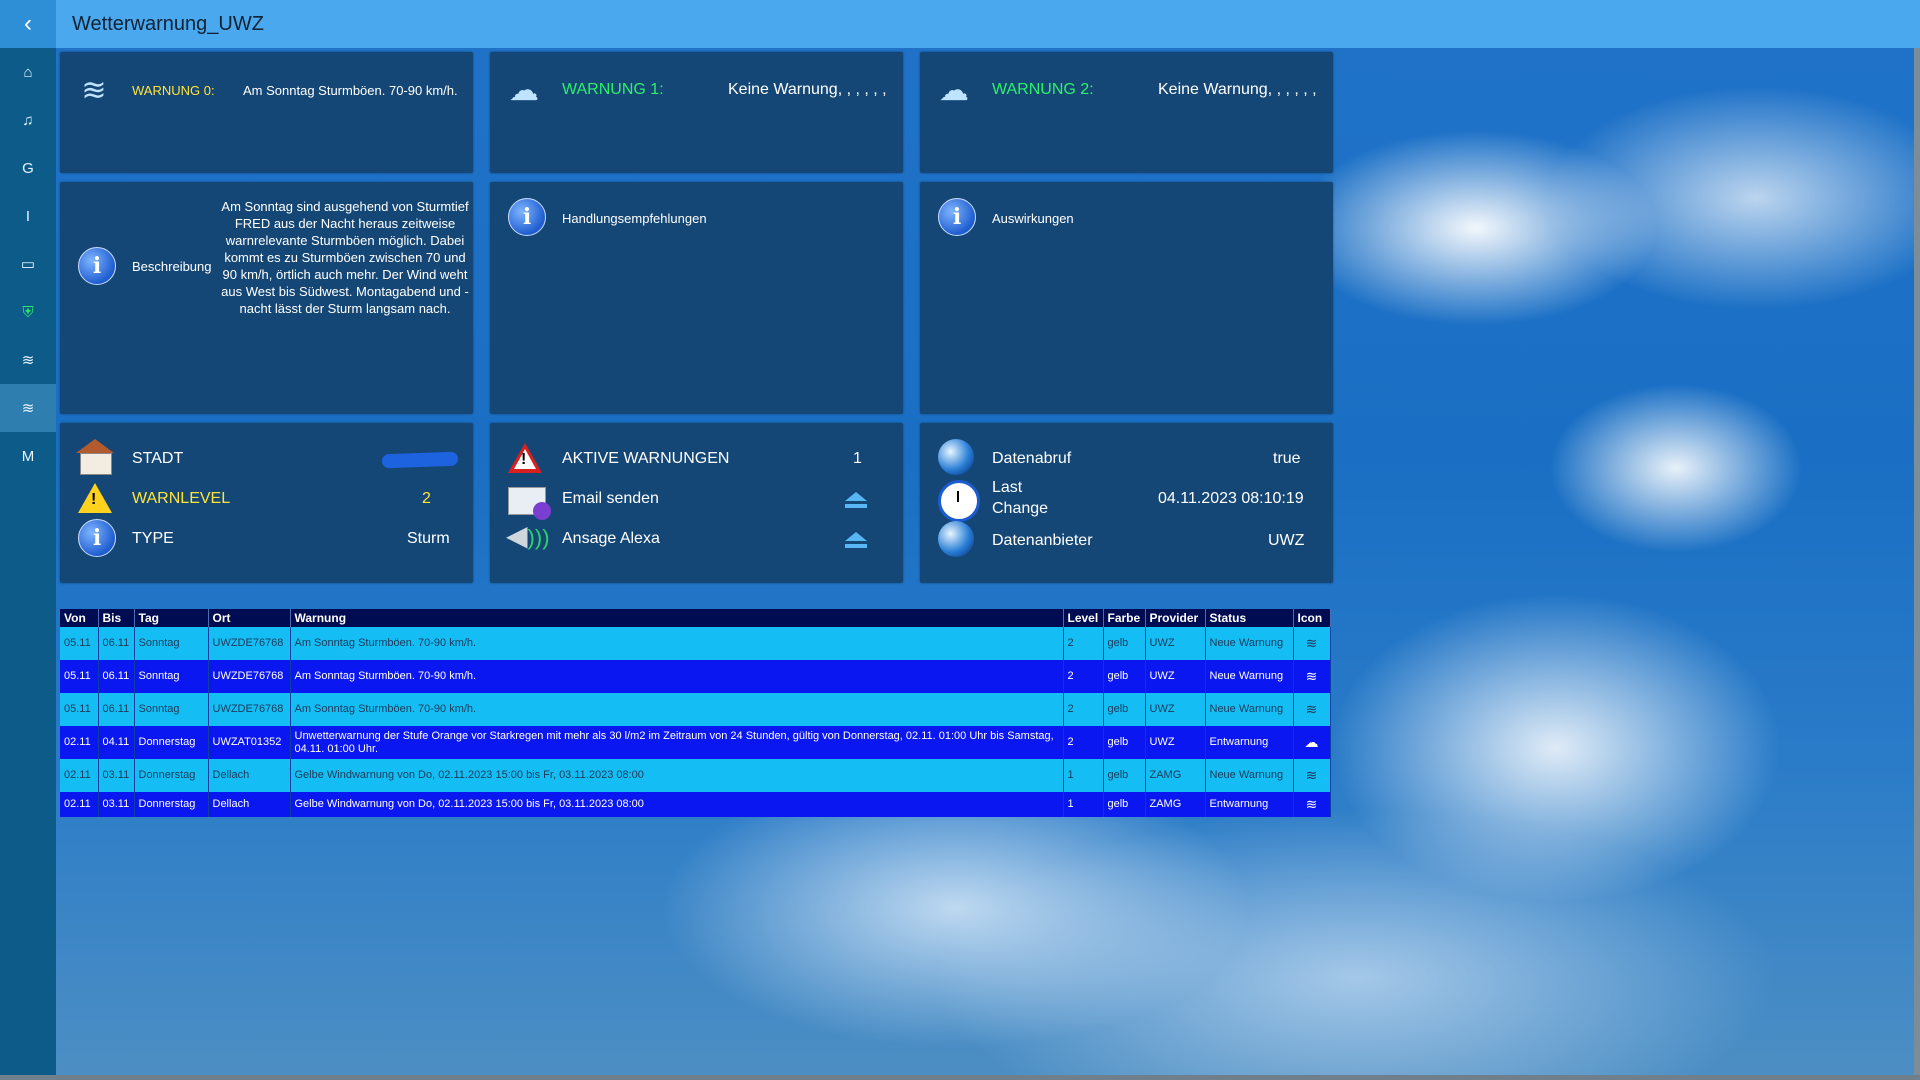  I want to click on sidebar-item-m: M, so click(28, 456).